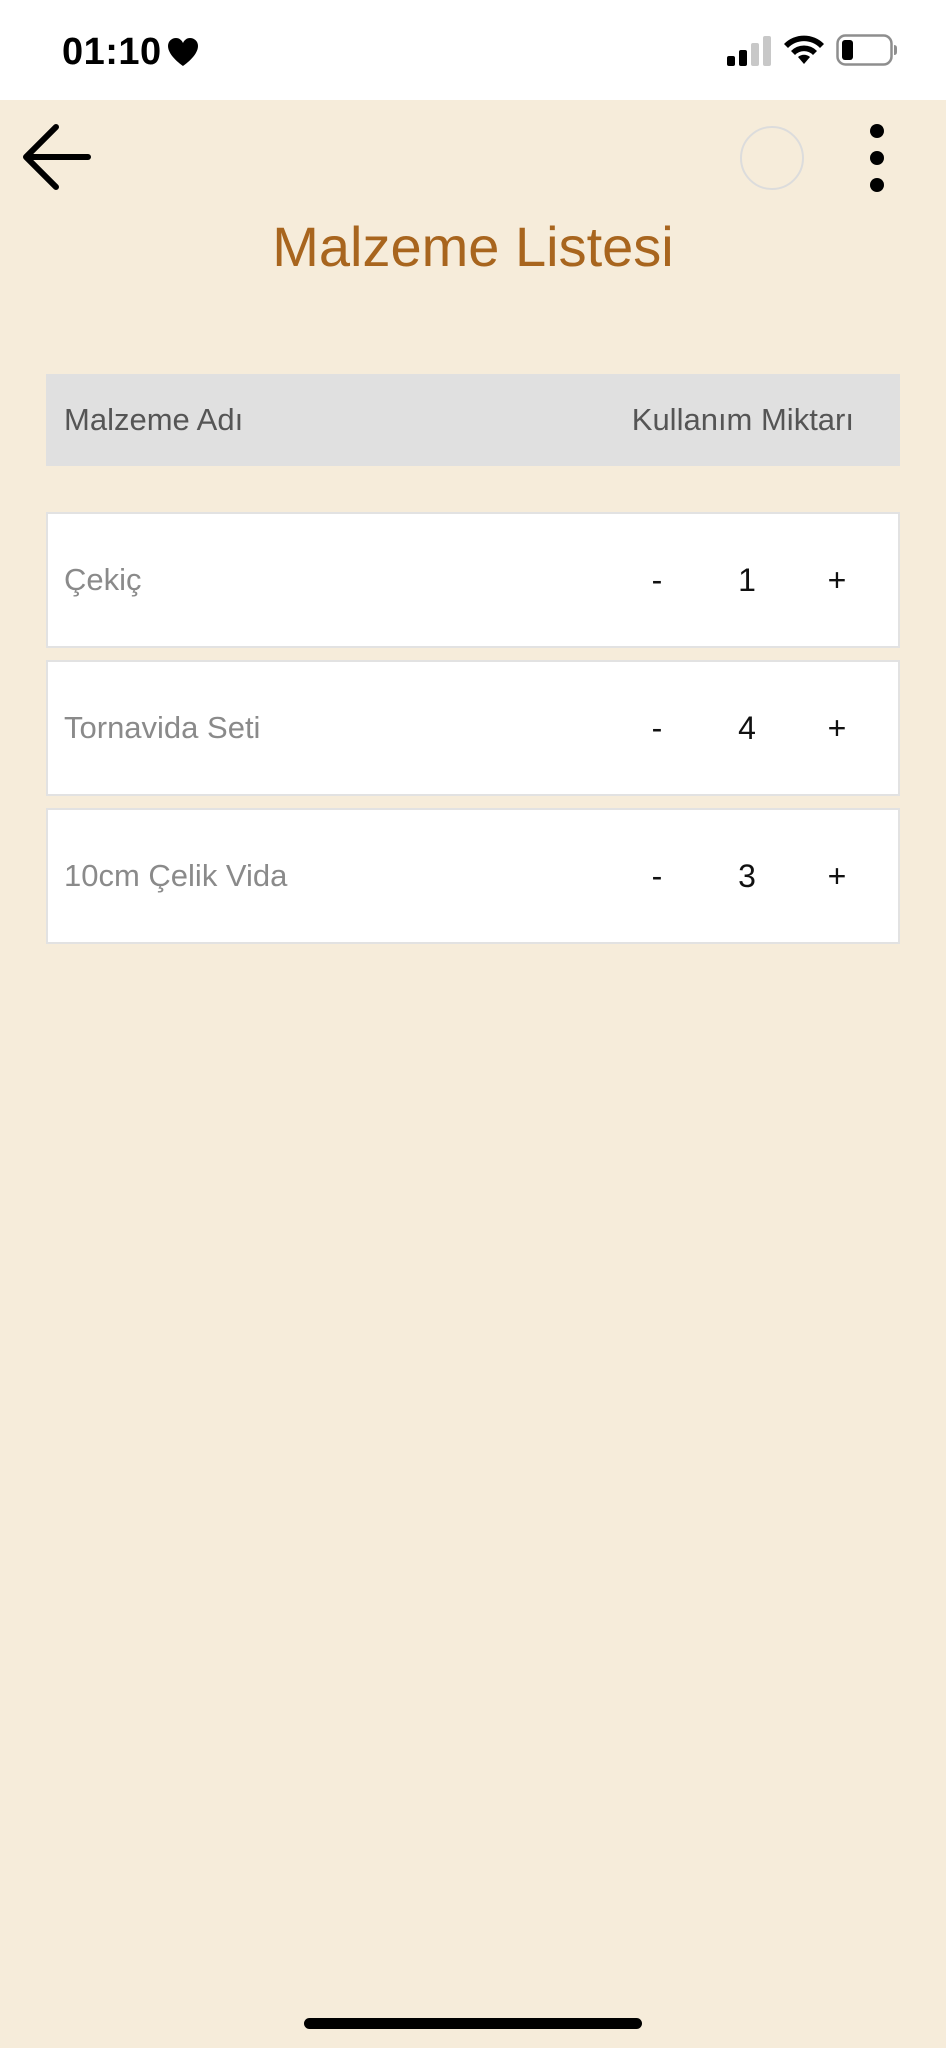 The height and width of the screenshot is (2048, 946). What do you see at coordinates (176, 875) in the screenshot?
I see `material-name: 10cm Çelik Vida` at bounding box center [176, 875].